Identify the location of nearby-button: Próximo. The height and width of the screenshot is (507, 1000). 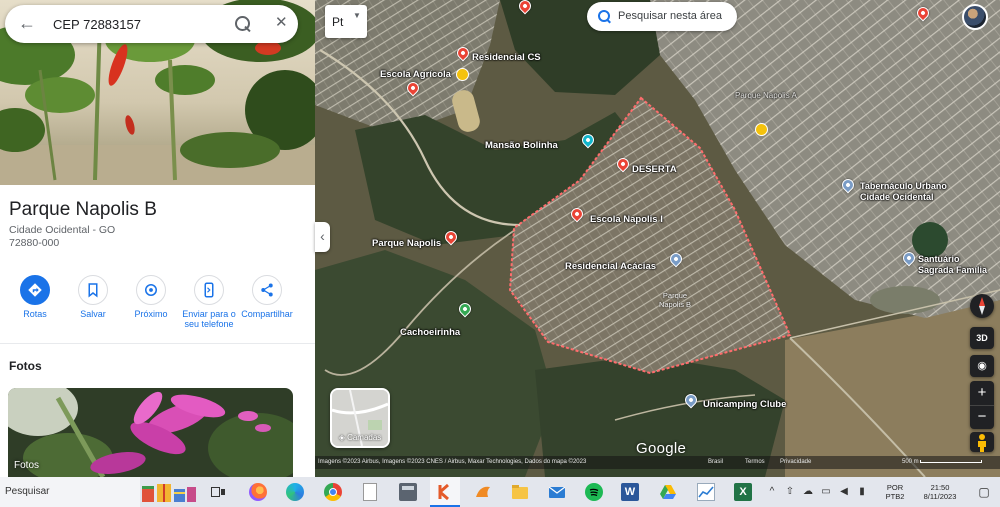
(151, 297).